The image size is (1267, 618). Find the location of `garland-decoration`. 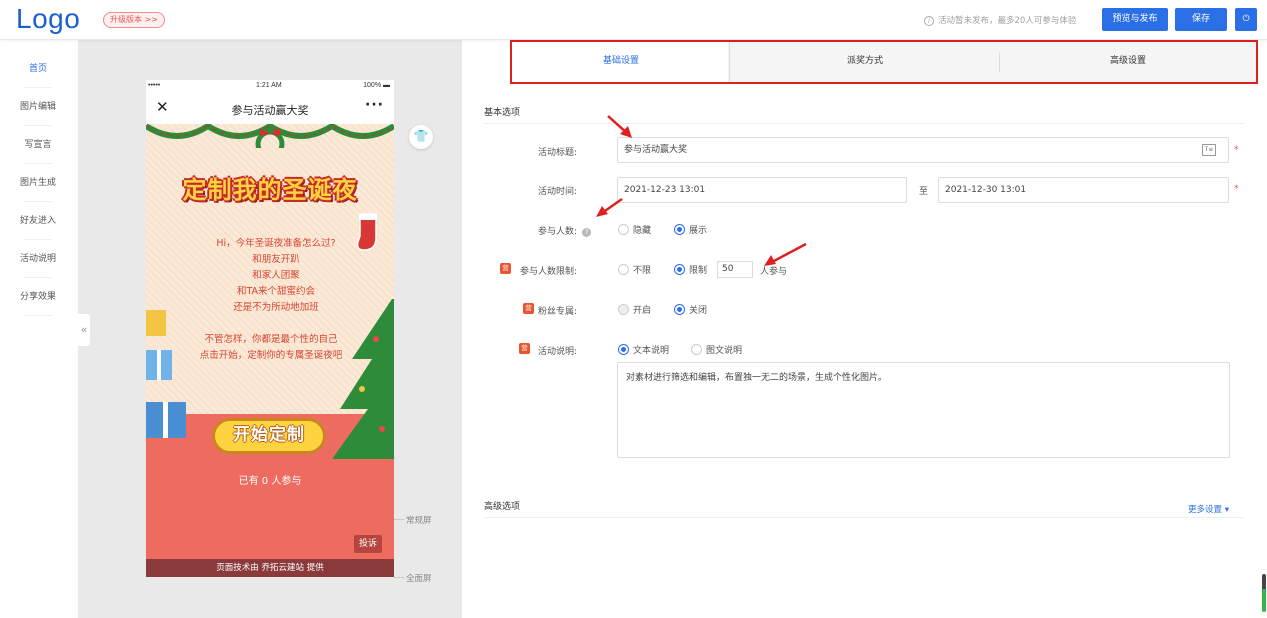

garland-decoration is located at coordinates (270, 136).